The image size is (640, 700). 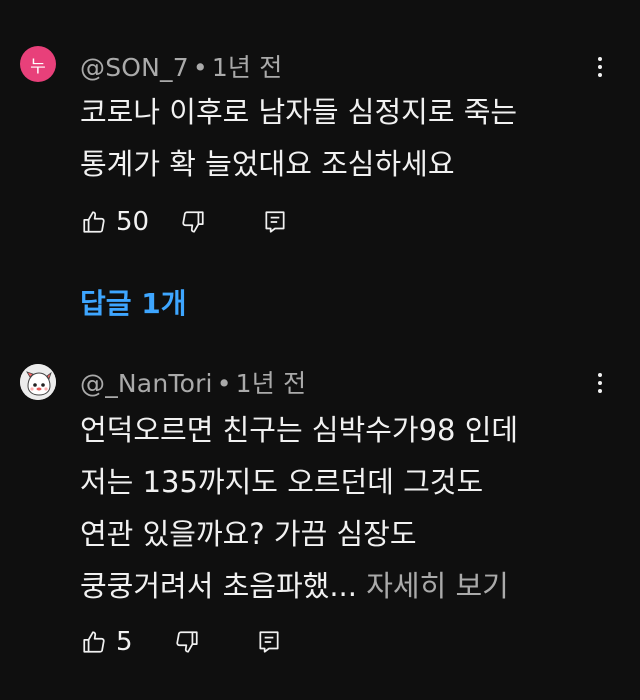 I want to click on comment-meta: @SON_7 • 1년 전, so click(x=181, y=66).